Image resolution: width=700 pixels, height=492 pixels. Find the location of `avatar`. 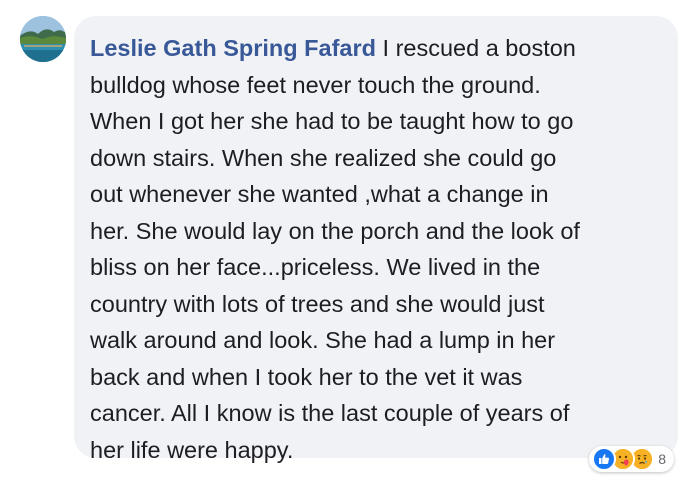

avatar is located at coordinates (43, 39).